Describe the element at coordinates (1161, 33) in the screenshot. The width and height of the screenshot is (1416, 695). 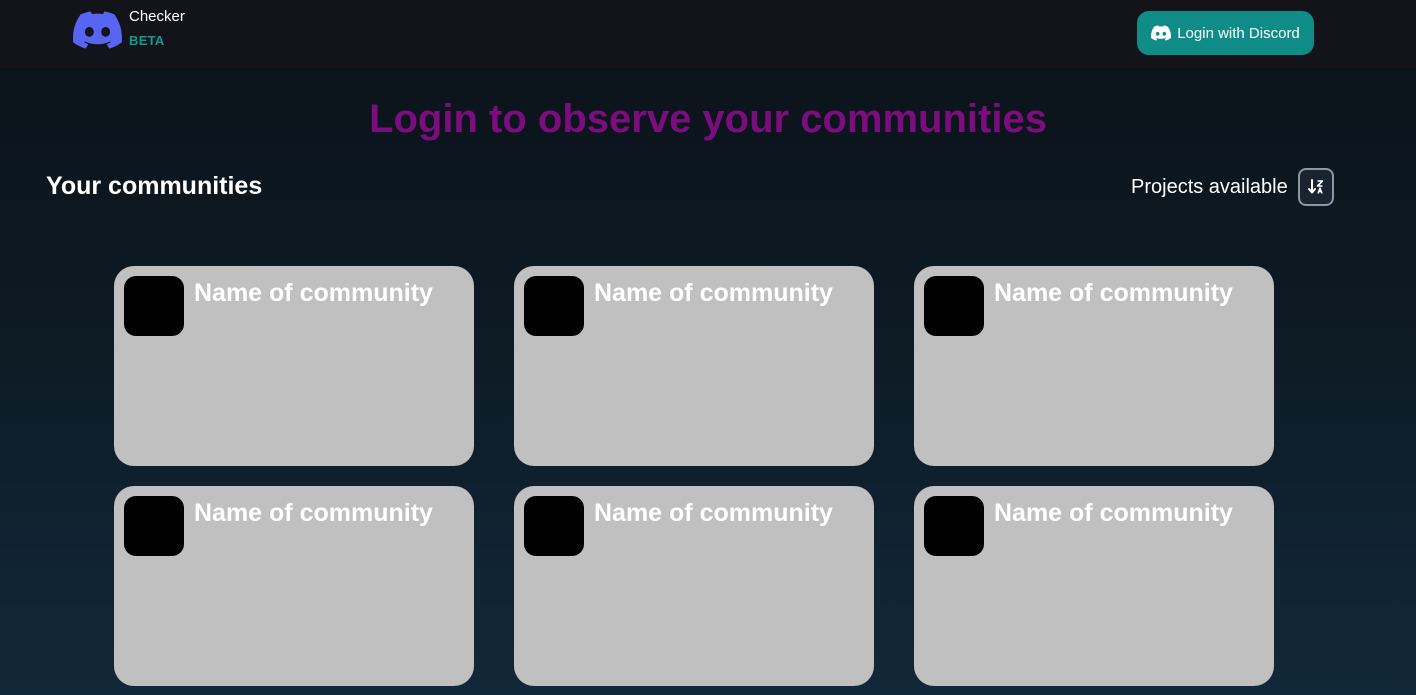
I see `discord-icon` at that location.